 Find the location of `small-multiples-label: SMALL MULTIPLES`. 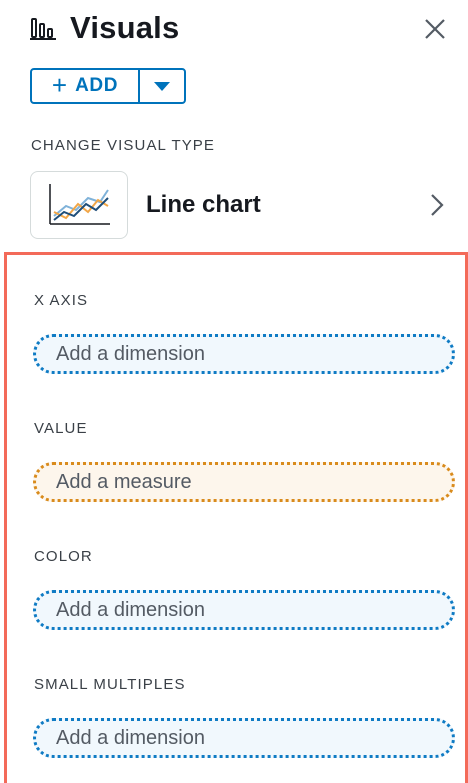

small-multiples-label: SMALL MULTIPLES is located at coordinates (110, 684).